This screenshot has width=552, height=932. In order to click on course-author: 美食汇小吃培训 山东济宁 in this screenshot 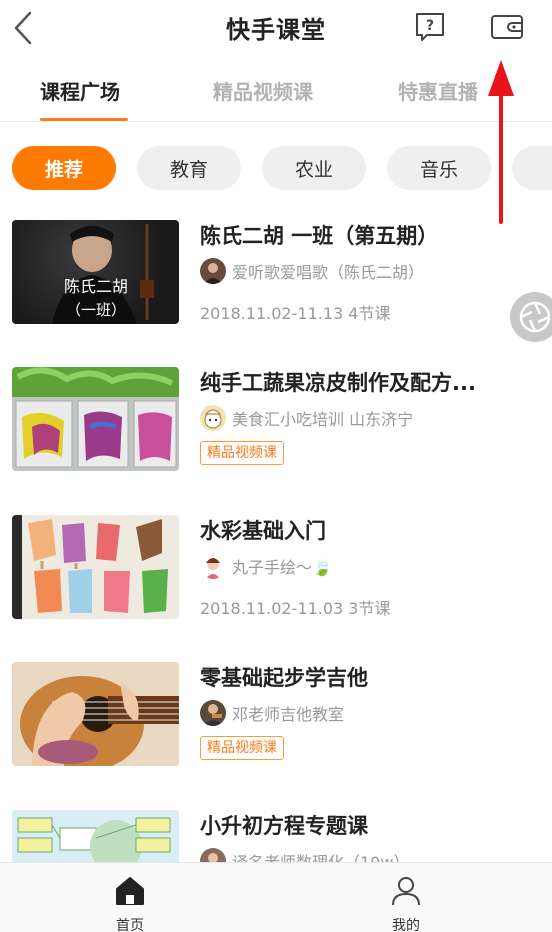, I will do `click(306, 418)`.